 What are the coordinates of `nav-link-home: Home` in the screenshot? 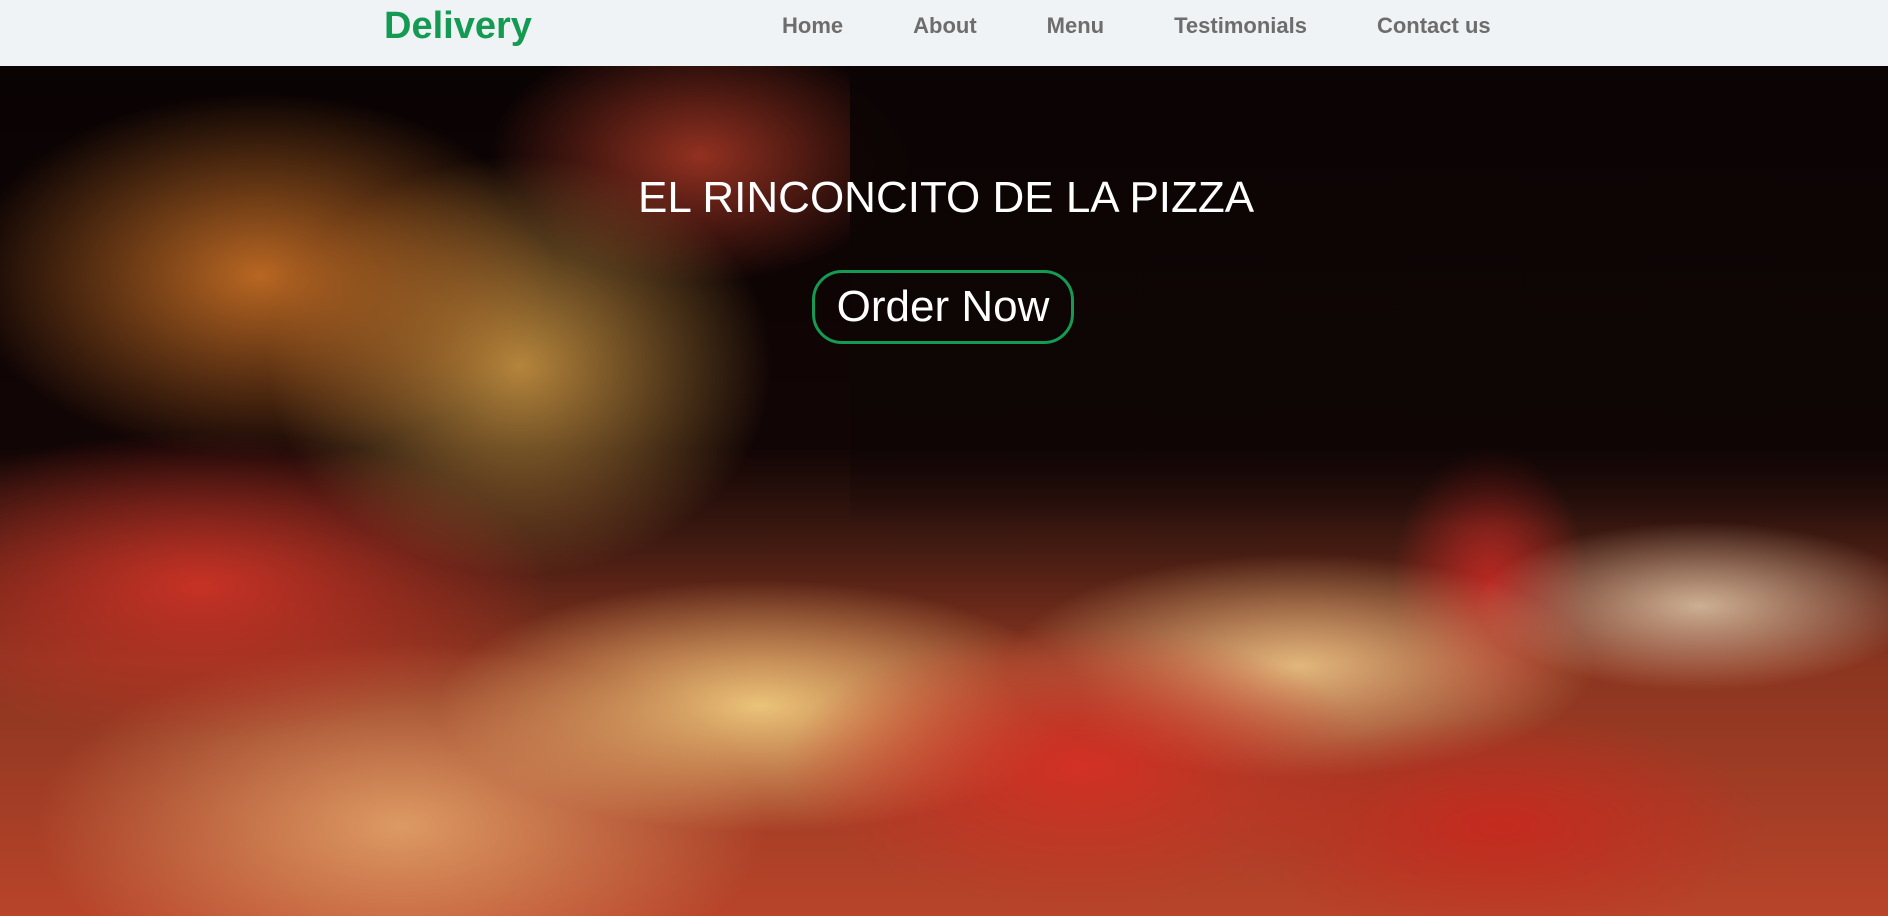 It's located at (812, 26).